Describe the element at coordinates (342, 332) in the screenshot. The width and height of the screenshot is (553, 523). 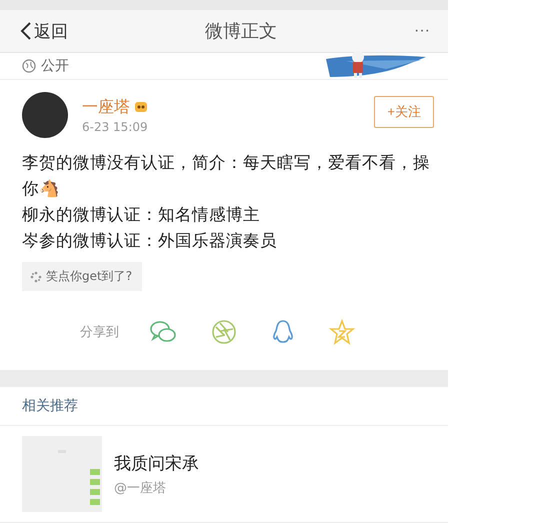
I see `star-icon` at that location.